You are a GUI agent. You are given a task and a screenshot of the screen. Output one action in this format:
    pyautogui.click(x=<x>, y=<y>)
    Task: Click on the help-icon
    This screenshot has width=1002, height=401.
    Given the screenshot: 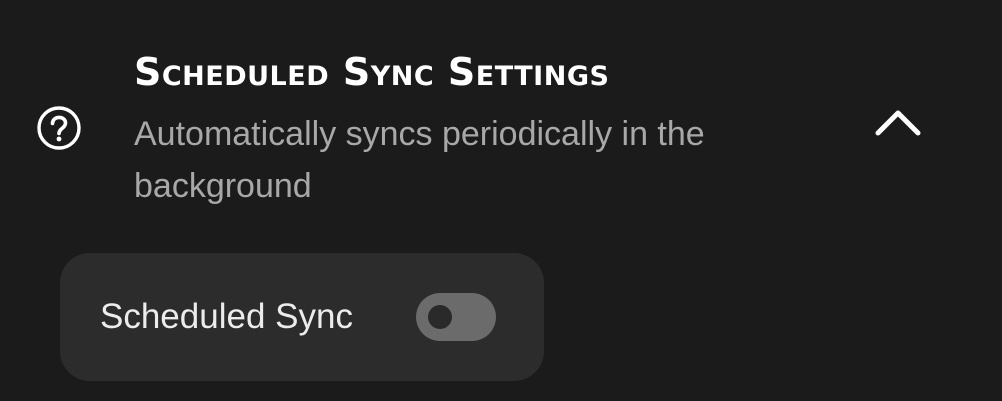 What is the action you would take?
    pyautogui.click(x=59, y=128)
    